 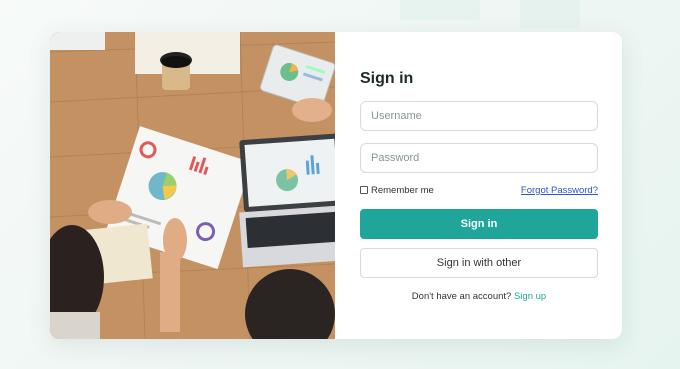 I want to click on password-input, so click(x=479, y=158).